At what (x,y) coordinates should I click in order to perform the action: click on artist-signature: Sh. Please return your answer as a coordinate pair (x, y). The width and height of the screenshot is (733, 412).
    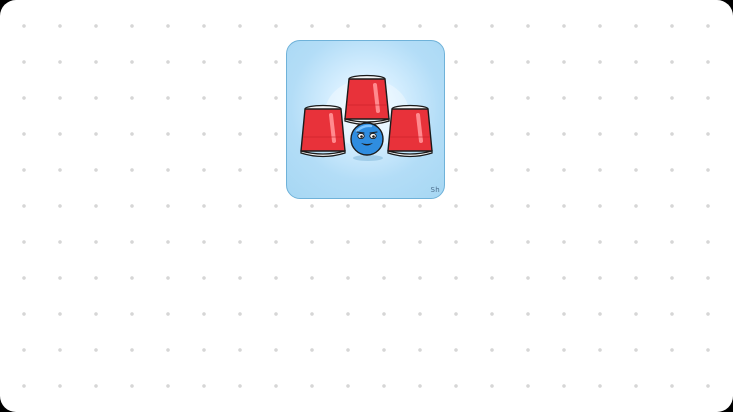
    Looking at the image, I should click on (435, 190).